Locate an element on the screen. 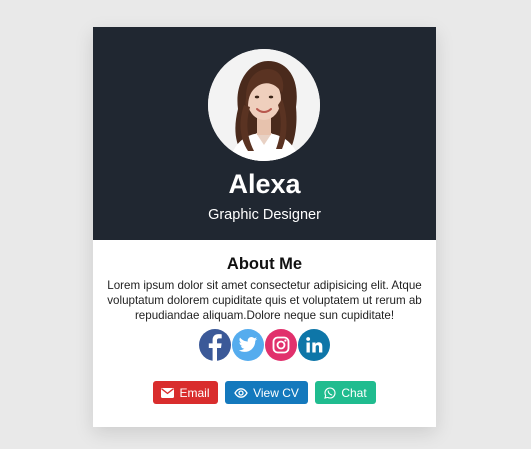 The width and height of the screenshot is (531, 449). chat-button: Chat is located at coordinates (345, 392).